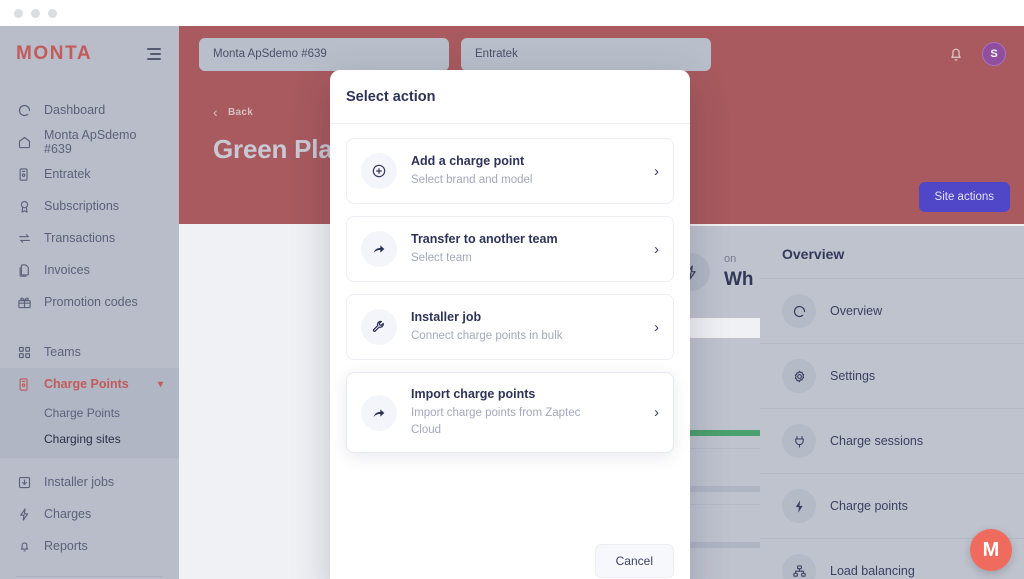 This screenshot has height=579, width=1024. I want to click on window-close-dot, so click(18, 13).